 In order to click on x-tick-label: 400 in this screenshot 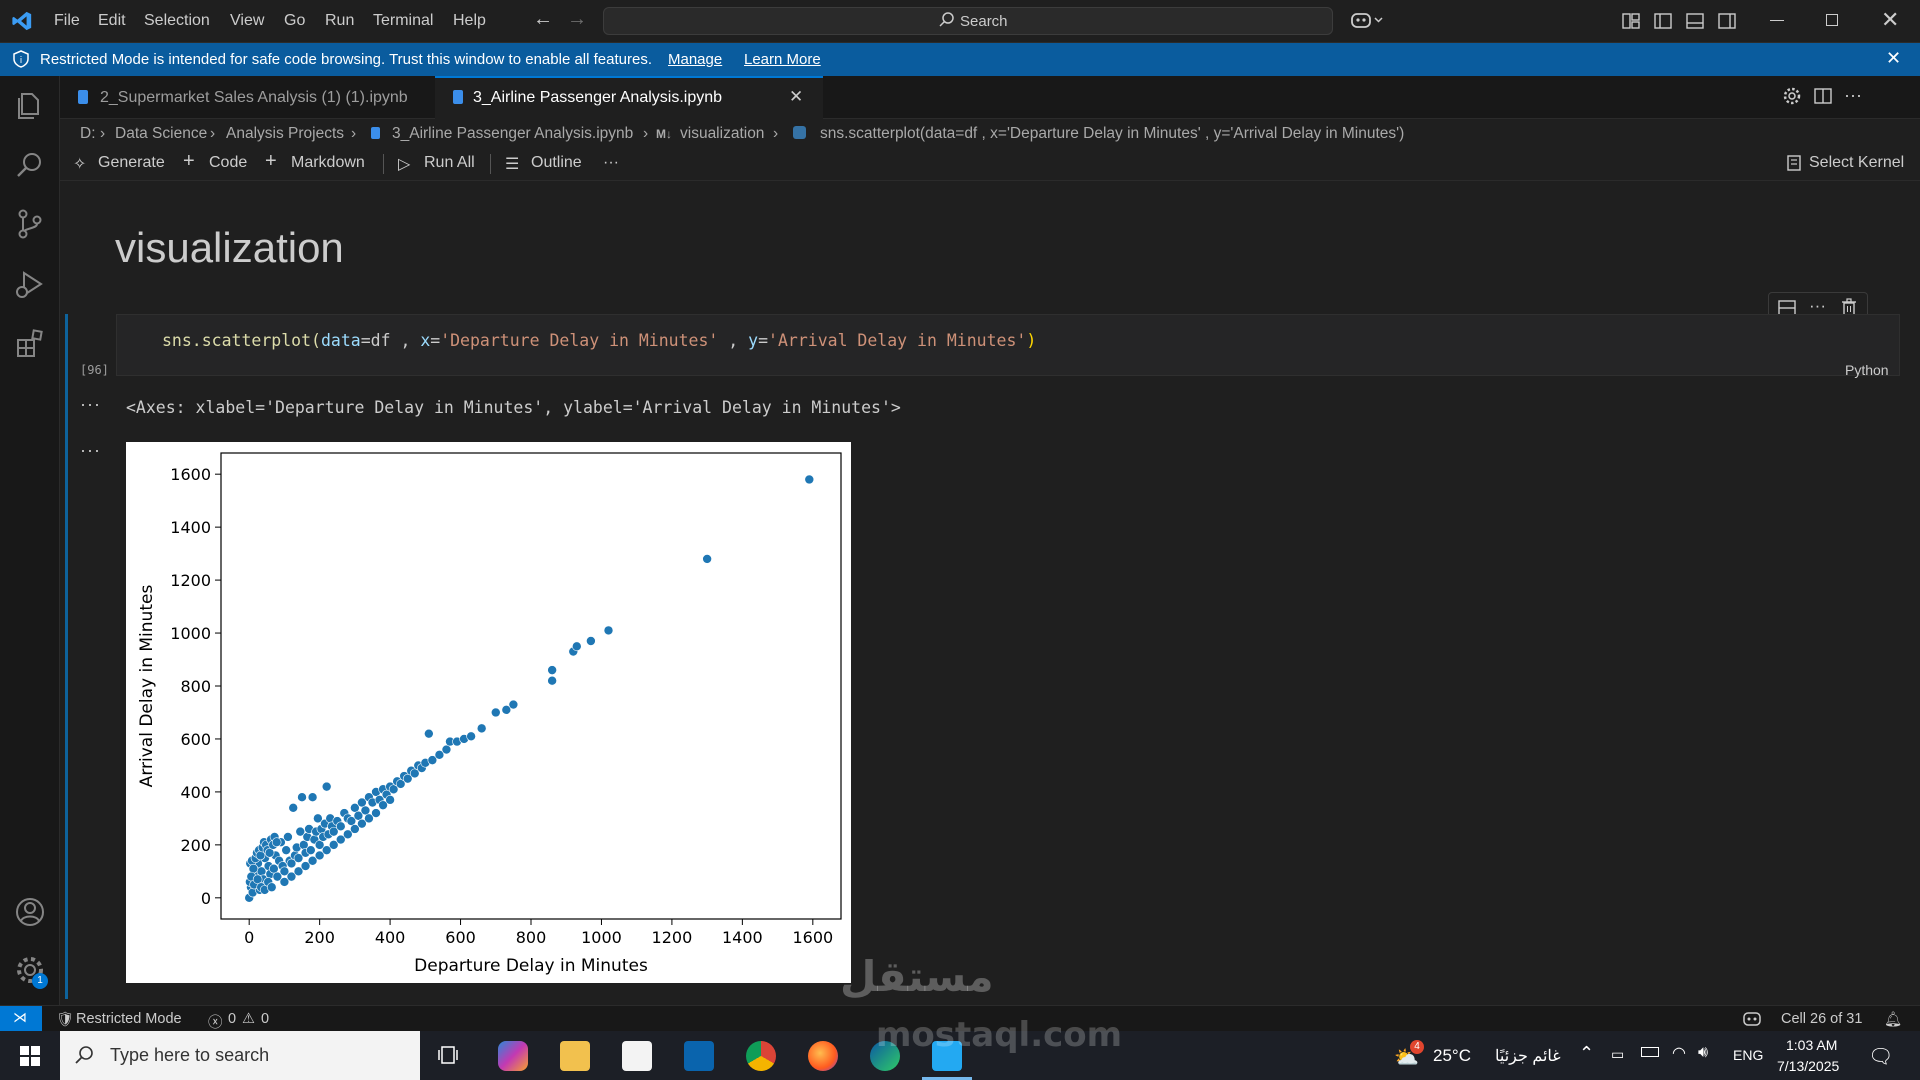, I will do `click(390, 937)`.